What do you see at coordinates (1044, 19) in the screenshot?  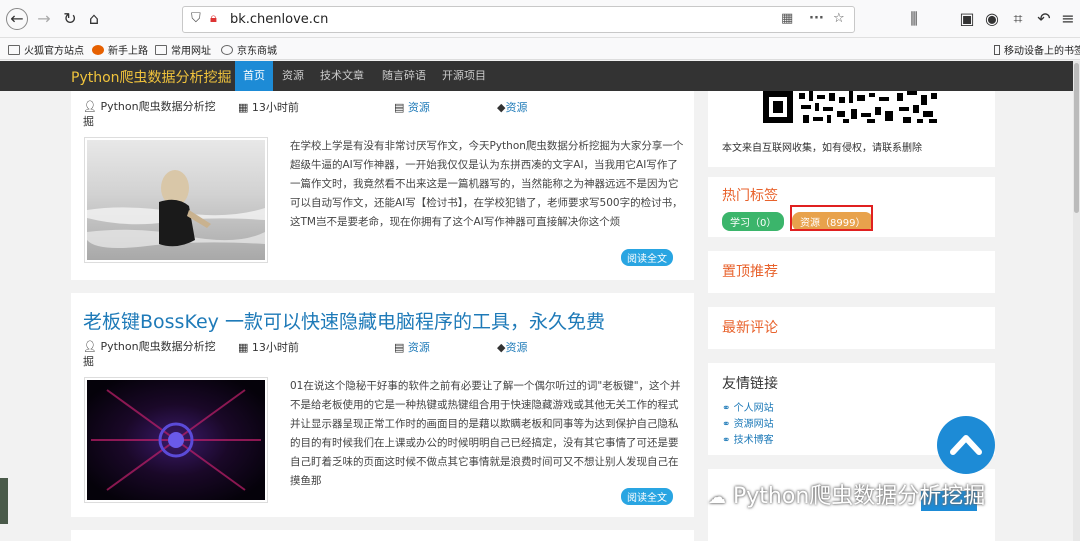 I see `undo-icon: ↶` at bounding box center [1044, 19].